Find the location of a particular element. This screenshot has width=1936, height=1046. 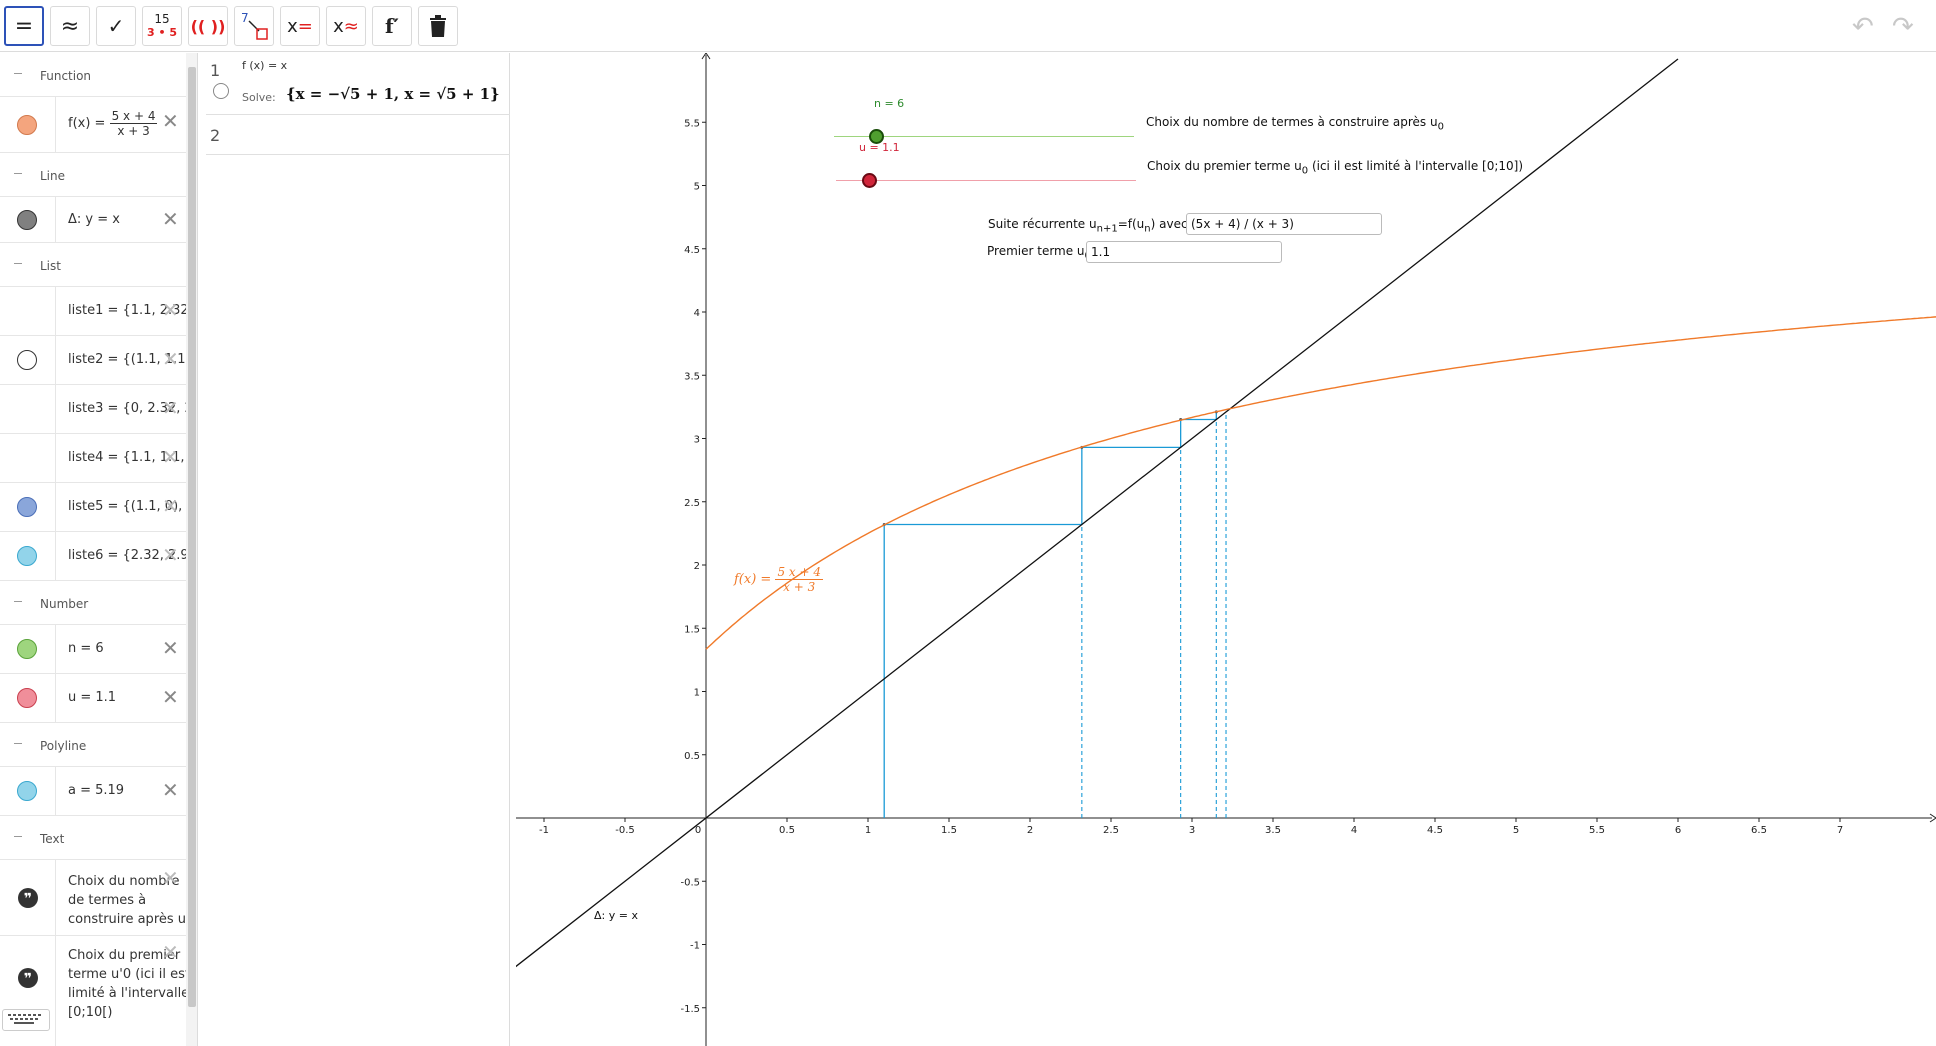

text-line: construire après u'0 is located at coordinates (133, 919).